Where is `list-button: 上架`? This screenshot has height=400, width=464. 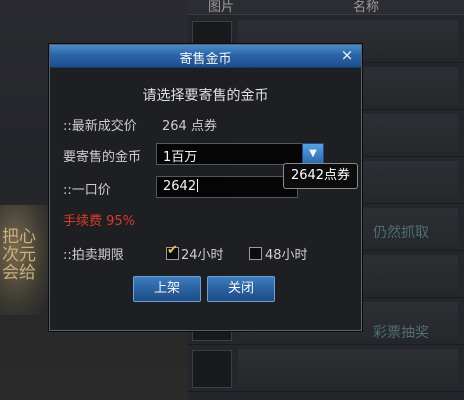
list-button: 上架 is located at coordinates (167, 289).